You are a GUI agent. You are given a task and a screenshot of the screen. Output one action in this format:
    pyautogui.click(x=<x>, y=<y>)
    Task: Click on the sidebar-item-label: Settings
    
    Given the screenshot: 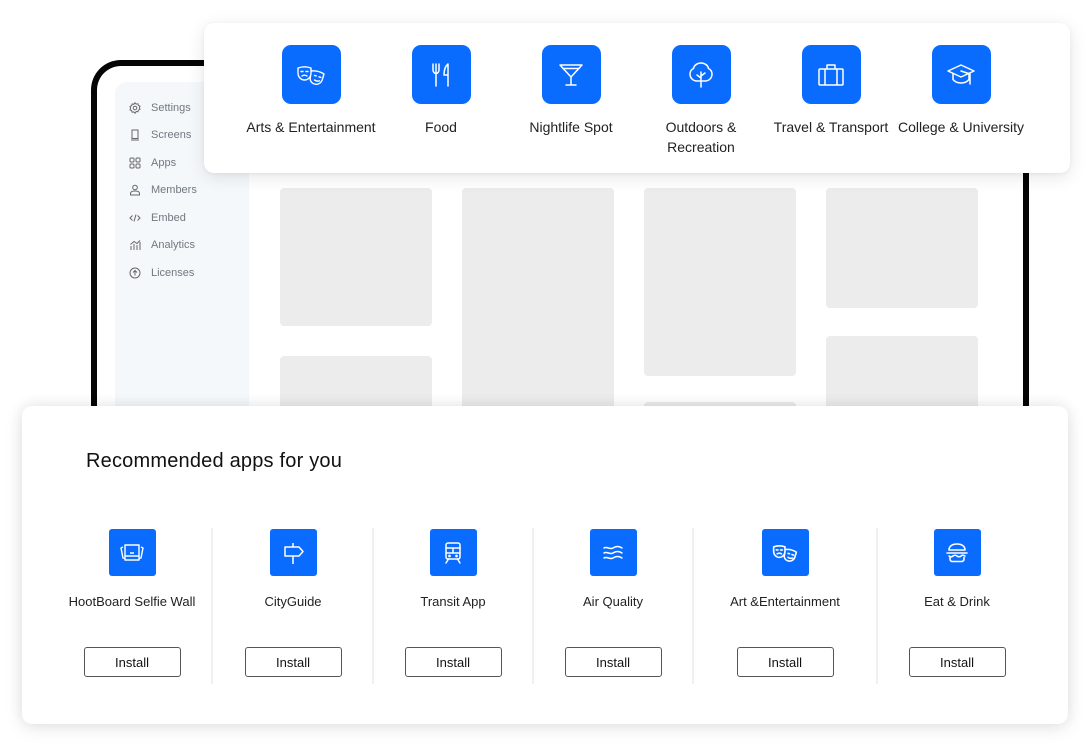 What is the action you would take?
    pyautogui.click(x=171, y=107)
    